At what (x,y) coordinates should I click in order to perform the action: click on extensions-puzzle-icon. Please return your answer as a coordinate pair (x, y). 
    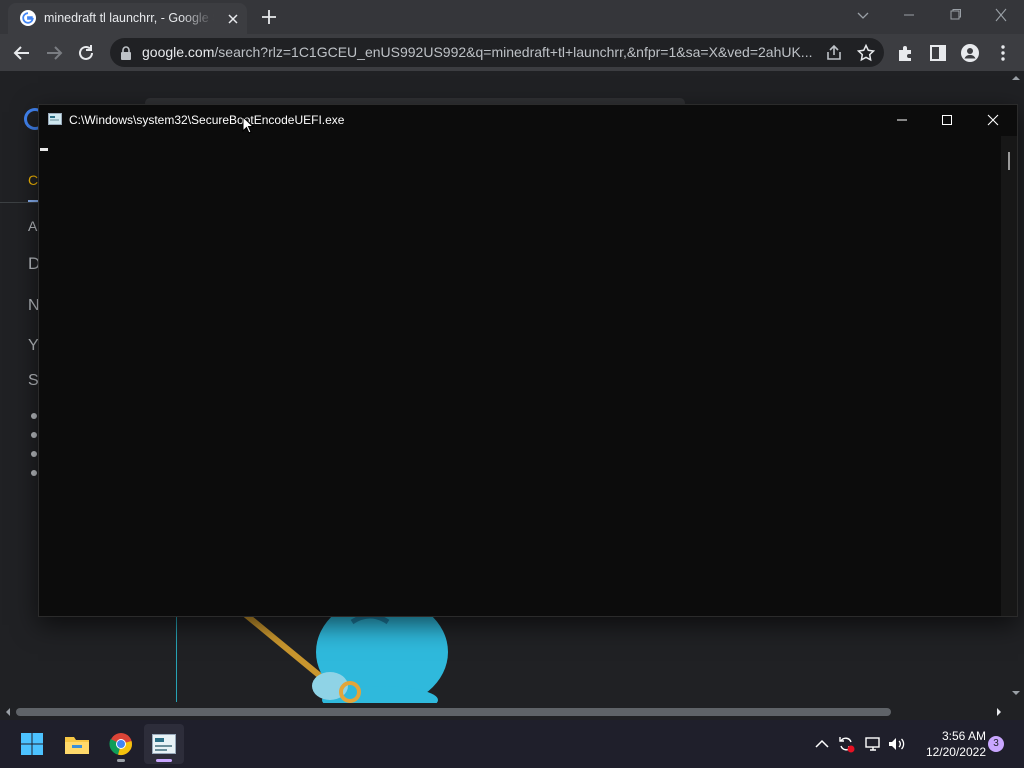
    Looking at the image, I should click on (906, 53).